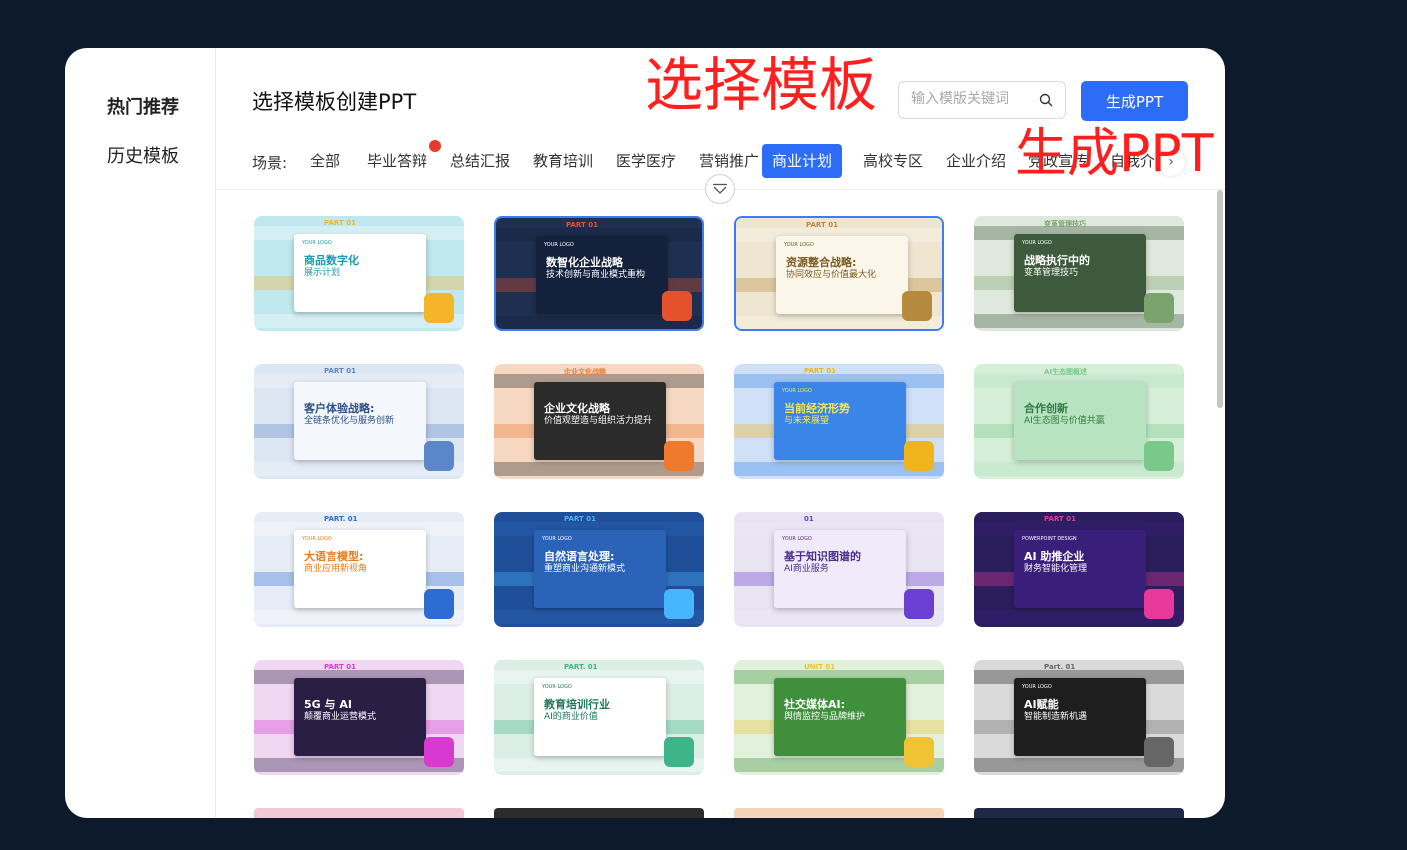 The width and height of the screenshot is (1407, 850). What do you see at coordinates (1064, 421) in the screenshot?
I see `template-subtitle: AI生态图与价值共赢` at bounding box center [1064, 421].